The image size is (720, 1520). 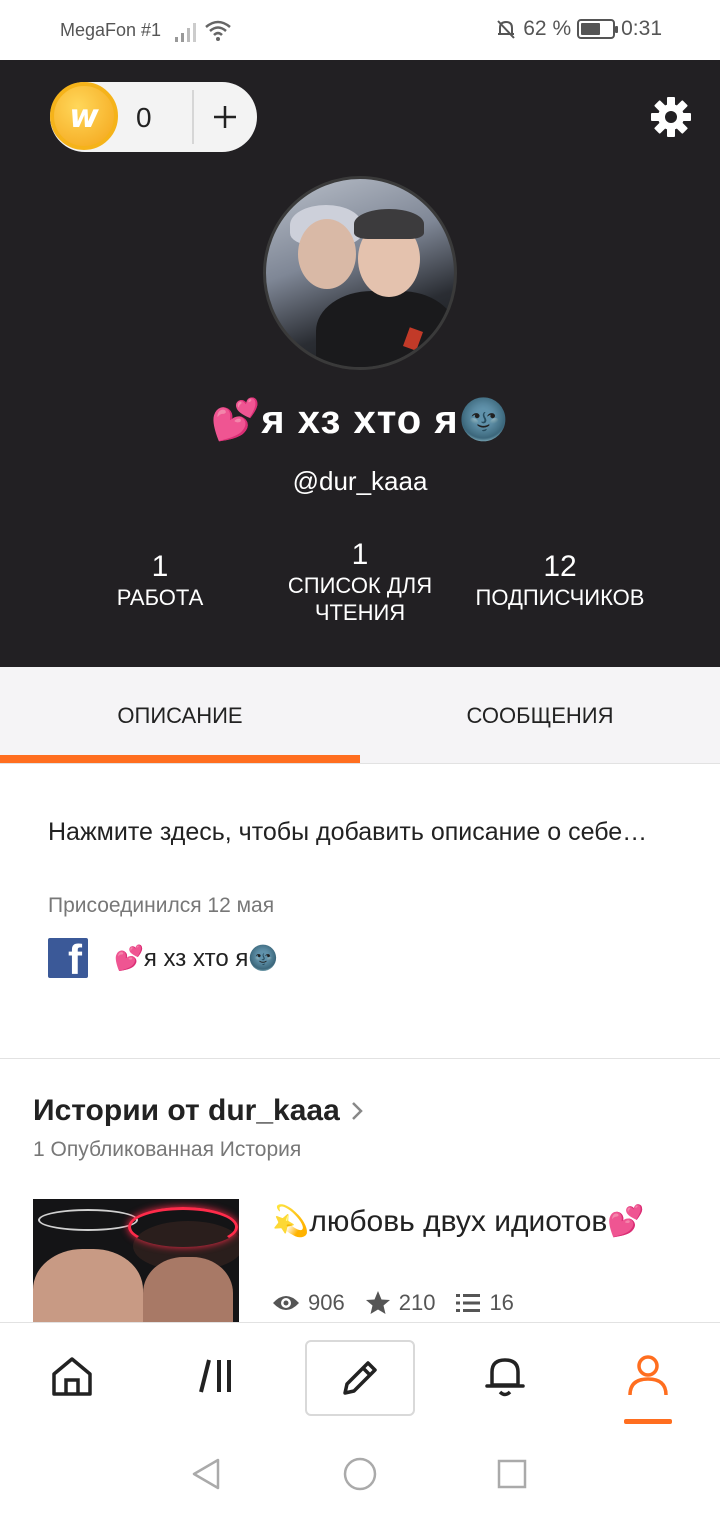 I want to click on battery-icon, so click(x=598, y=29).